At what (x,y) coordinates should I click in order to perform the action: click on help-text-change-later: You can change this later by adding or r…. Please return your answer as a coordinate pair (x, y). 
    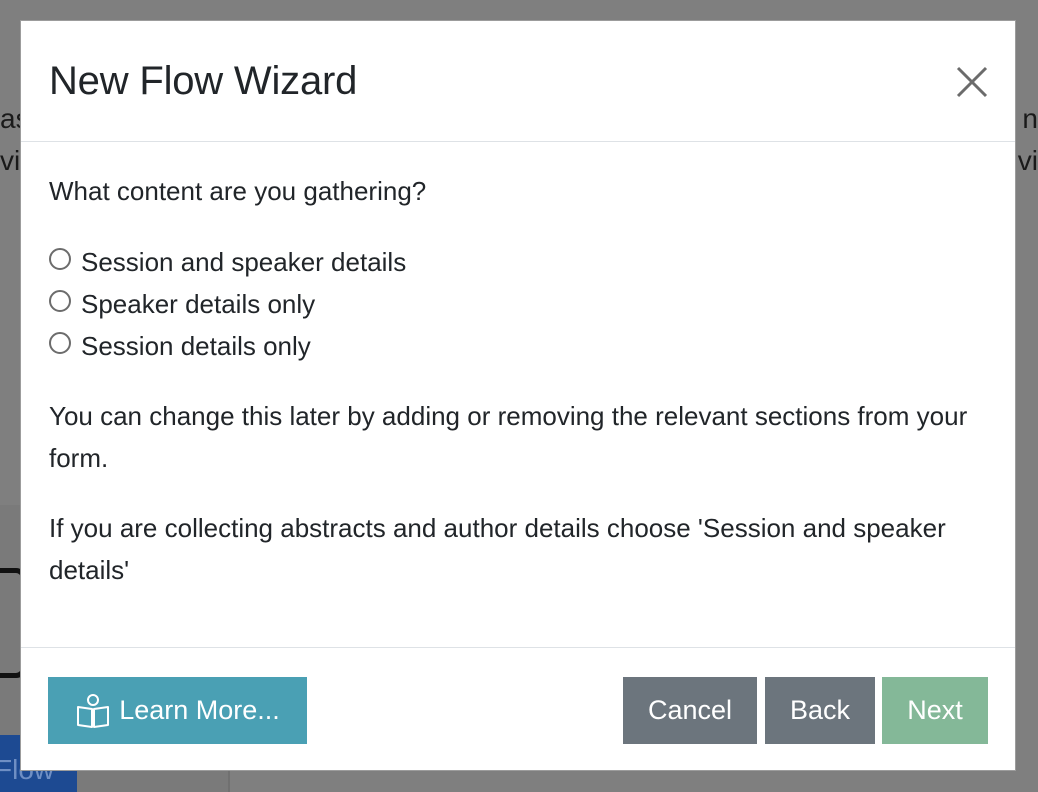
    Looking at the image, I should click on (508, 437).